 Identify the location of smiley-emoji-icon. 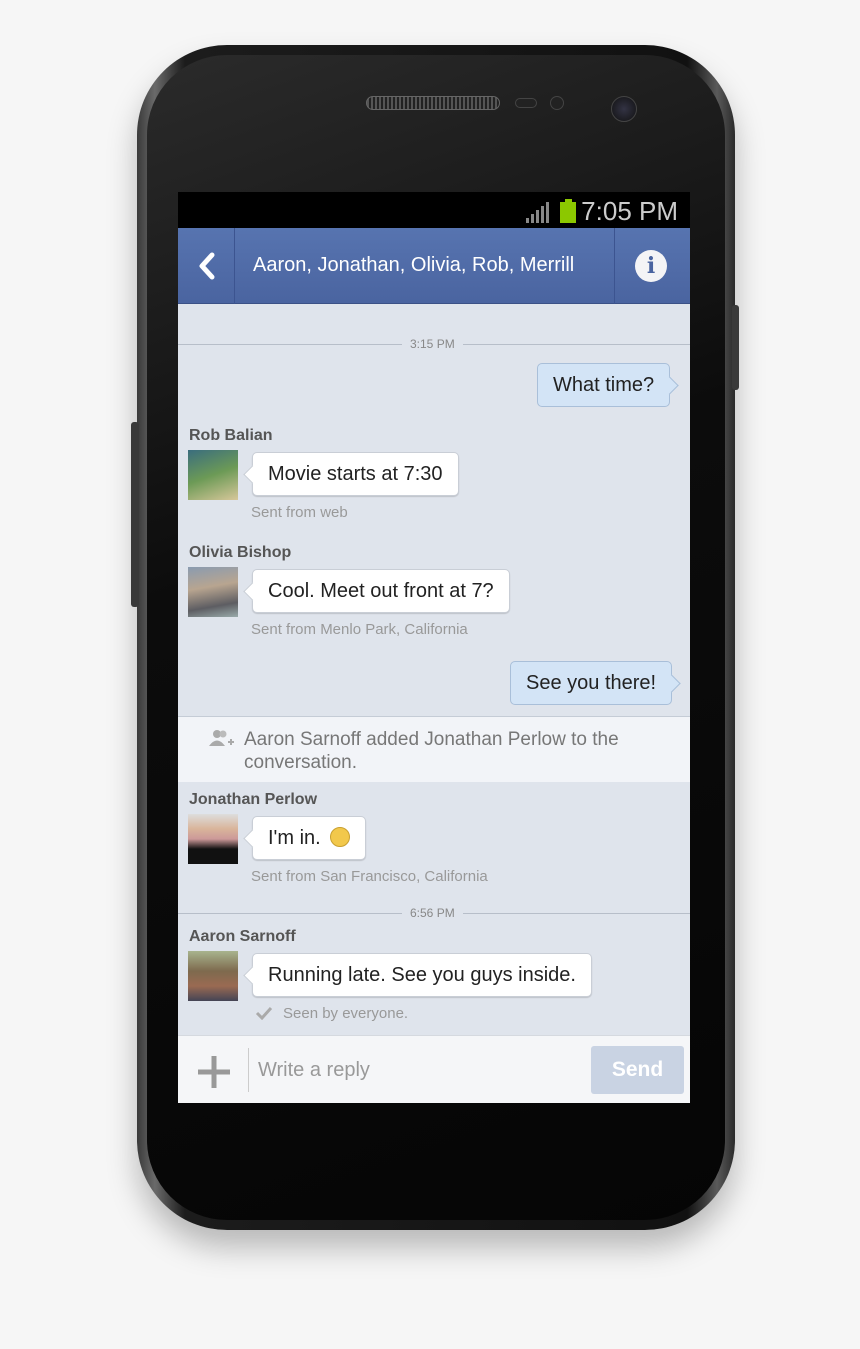
(340, 837).